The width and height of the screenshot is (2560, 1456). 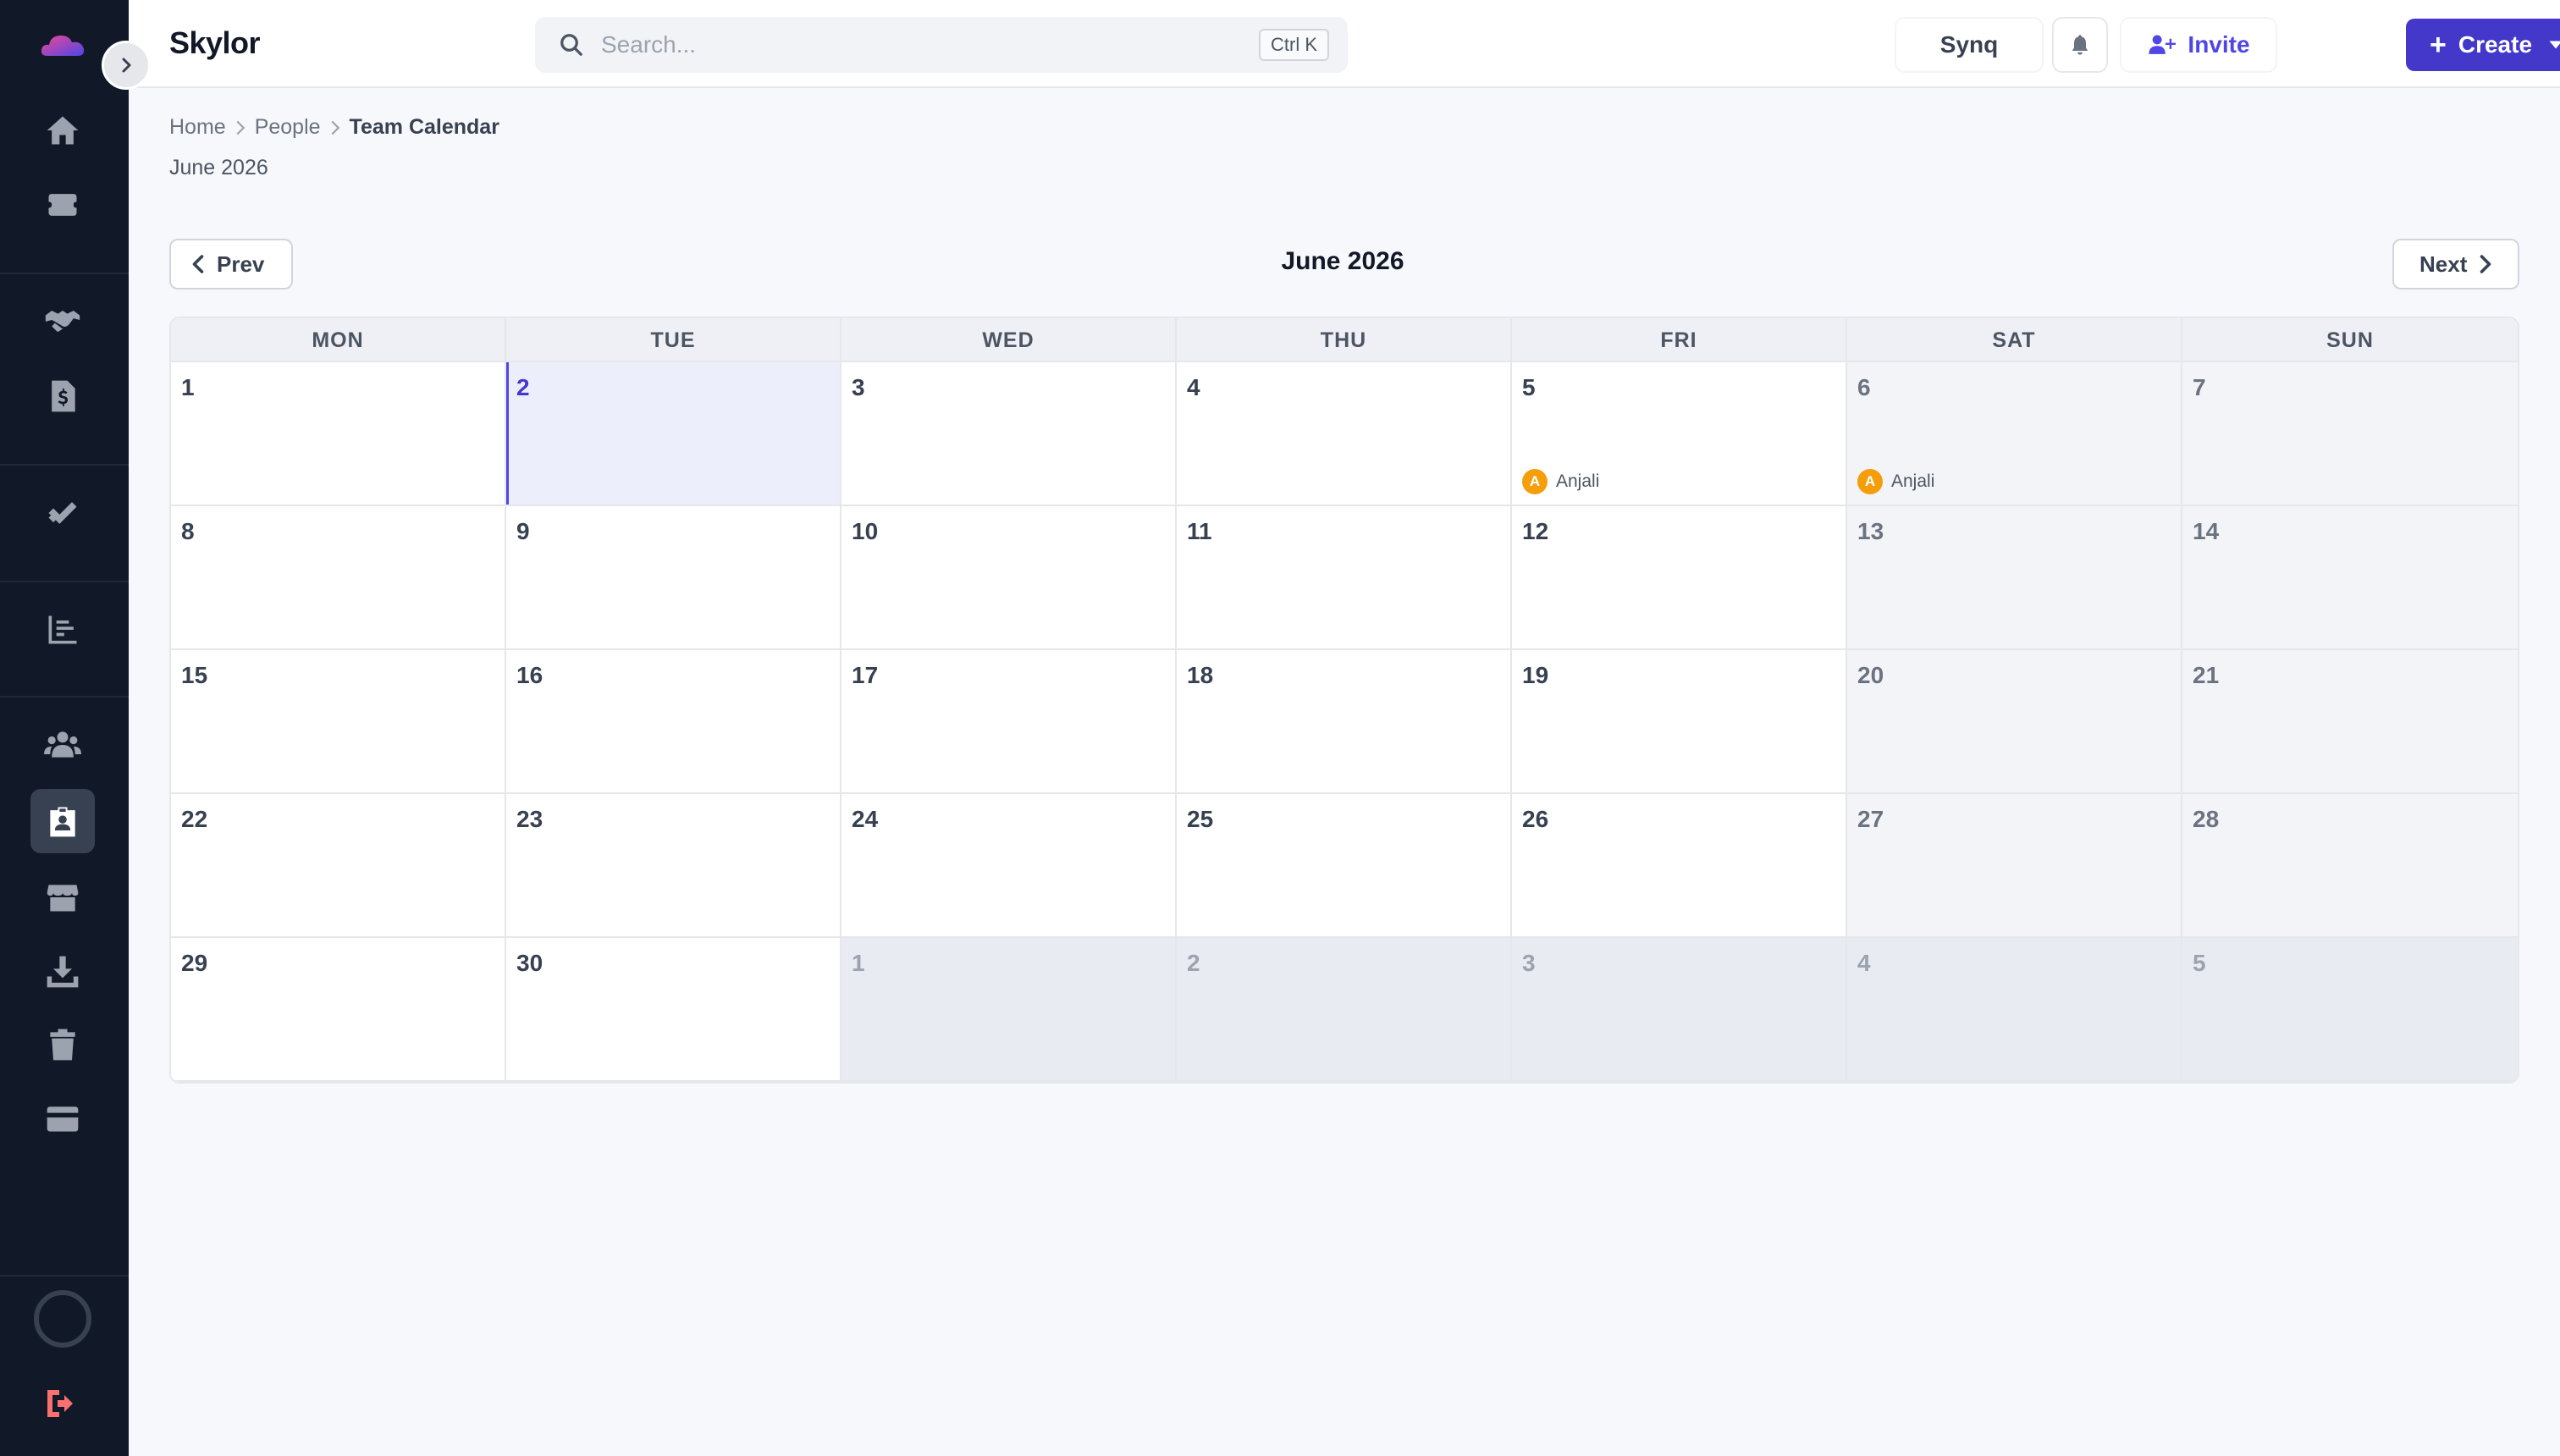 I want to click on calendar-day-outside: 4, so click(x=2014, y=1010).